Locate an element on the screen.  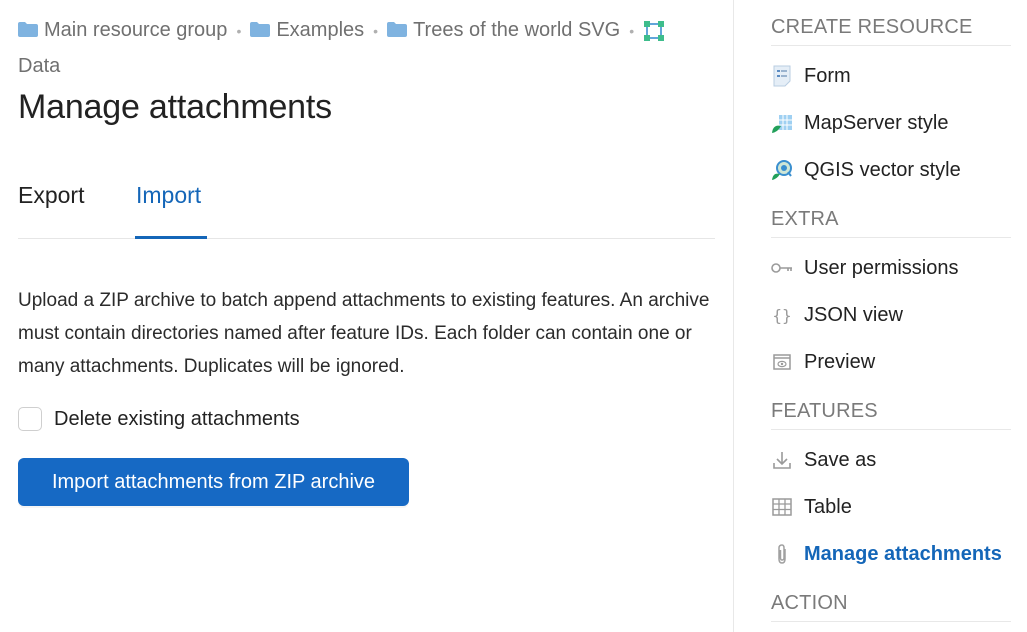
import-zip-button: Import attachments from ZIP archive is located at coordinates (213, 482).